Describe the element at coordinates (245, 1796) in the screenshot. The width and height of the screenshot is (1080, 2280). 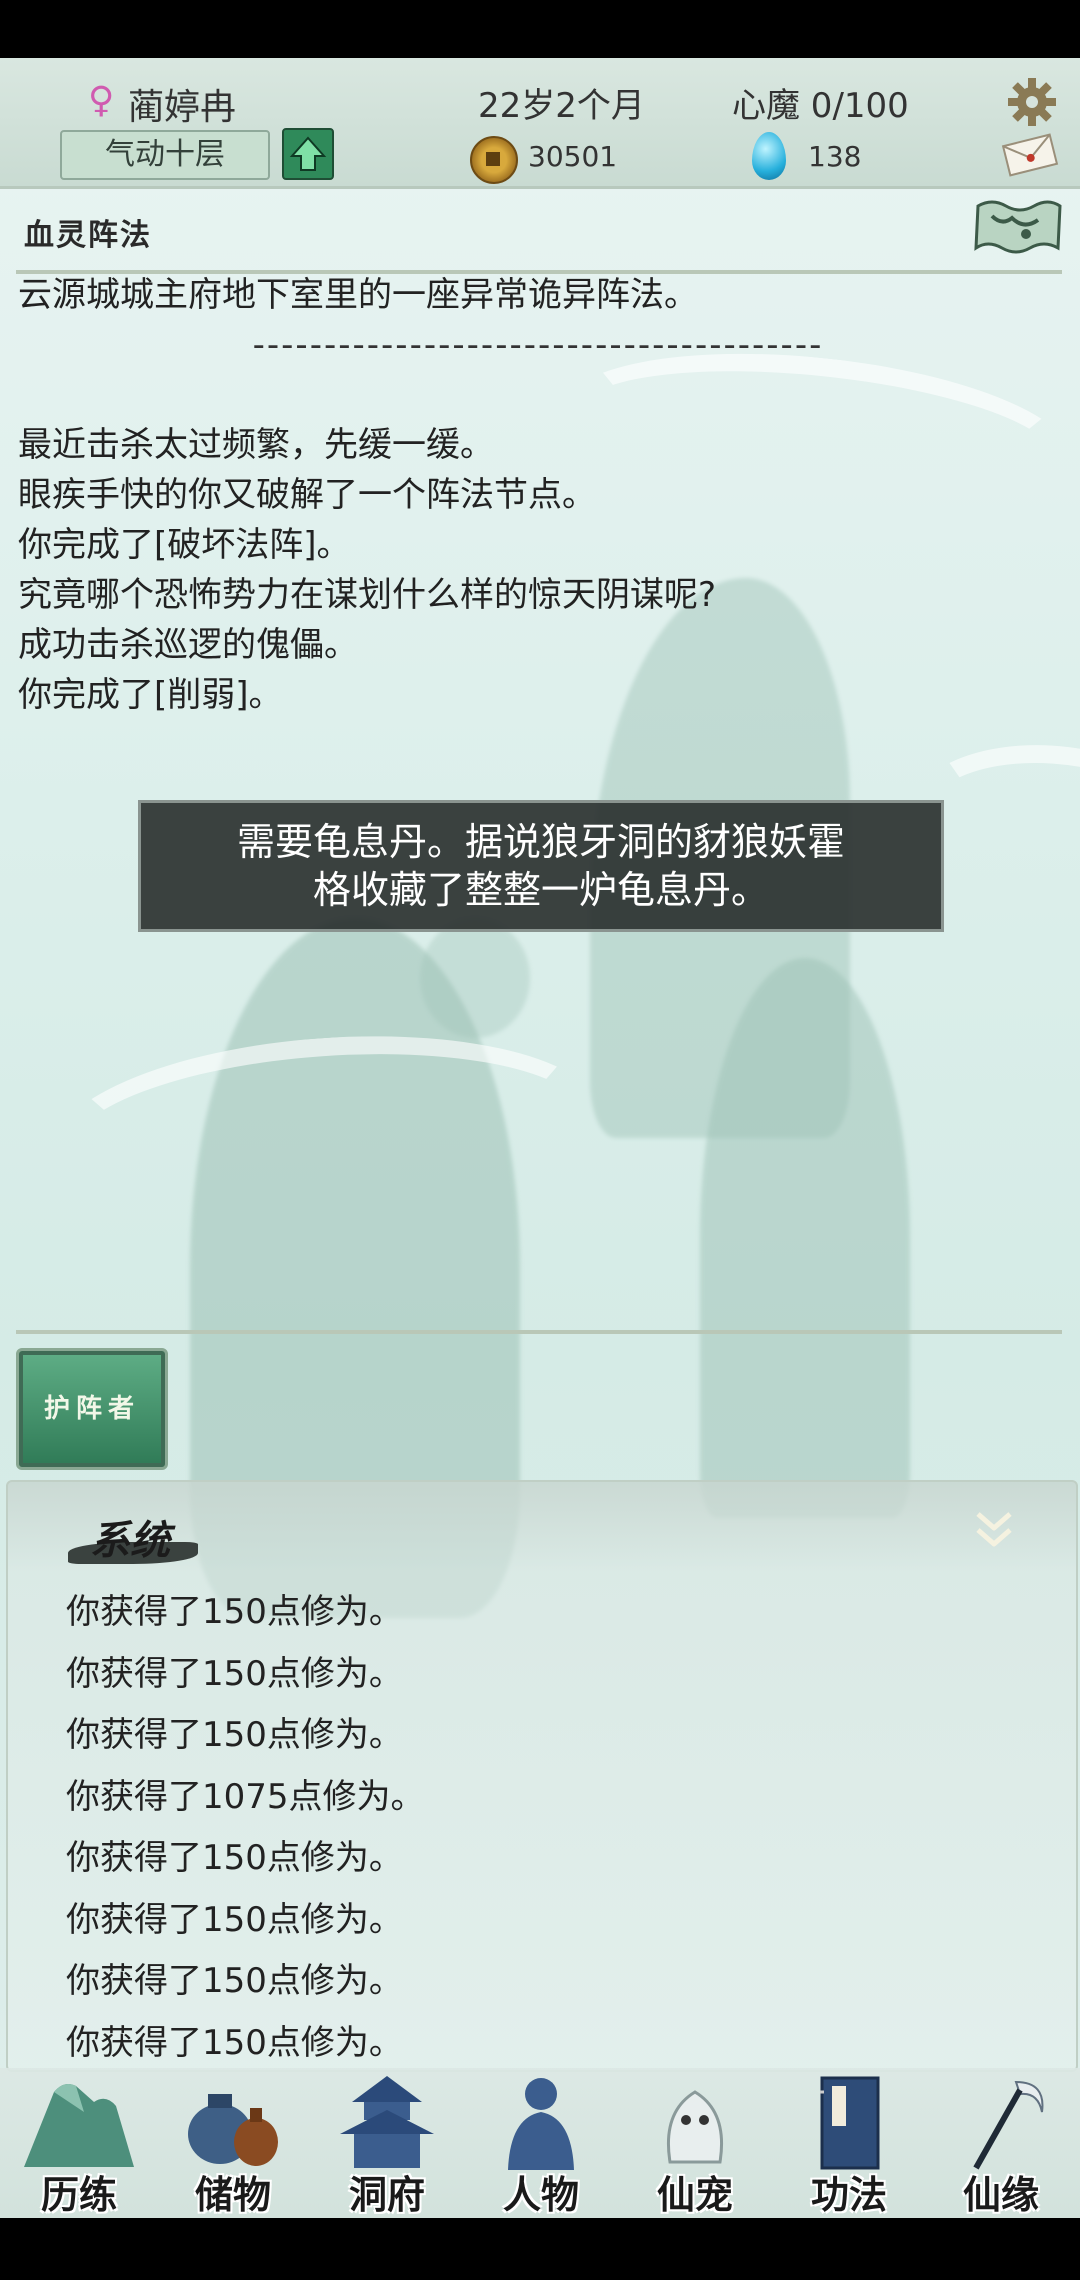
I see `system-log-row: 你获得了1075点修为。` at that location.